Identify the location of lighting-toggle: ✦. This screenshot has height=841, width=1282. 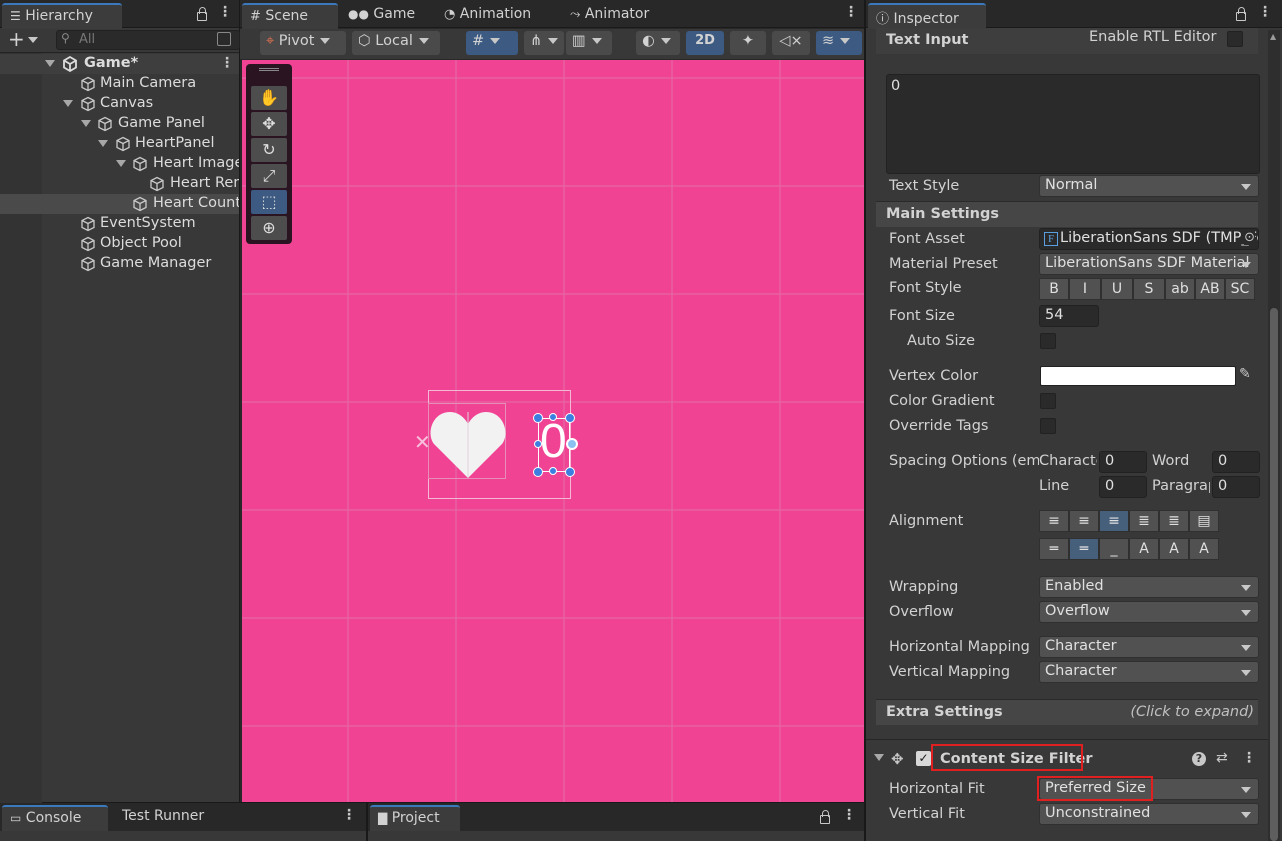
(748, 43).